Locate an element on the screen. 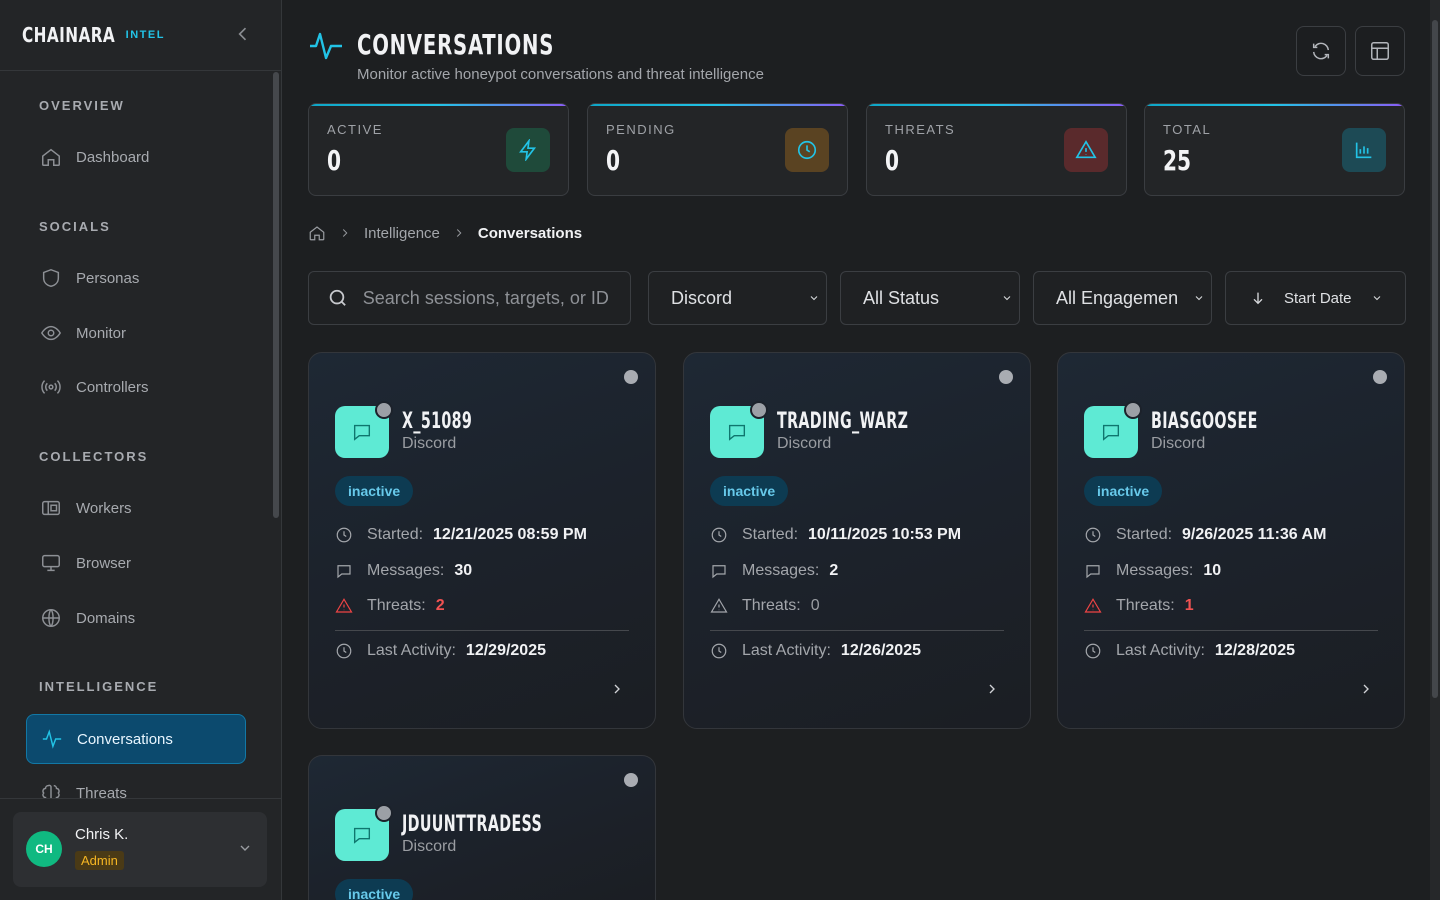  refresh-icon is located at coordinates (1321, 51).